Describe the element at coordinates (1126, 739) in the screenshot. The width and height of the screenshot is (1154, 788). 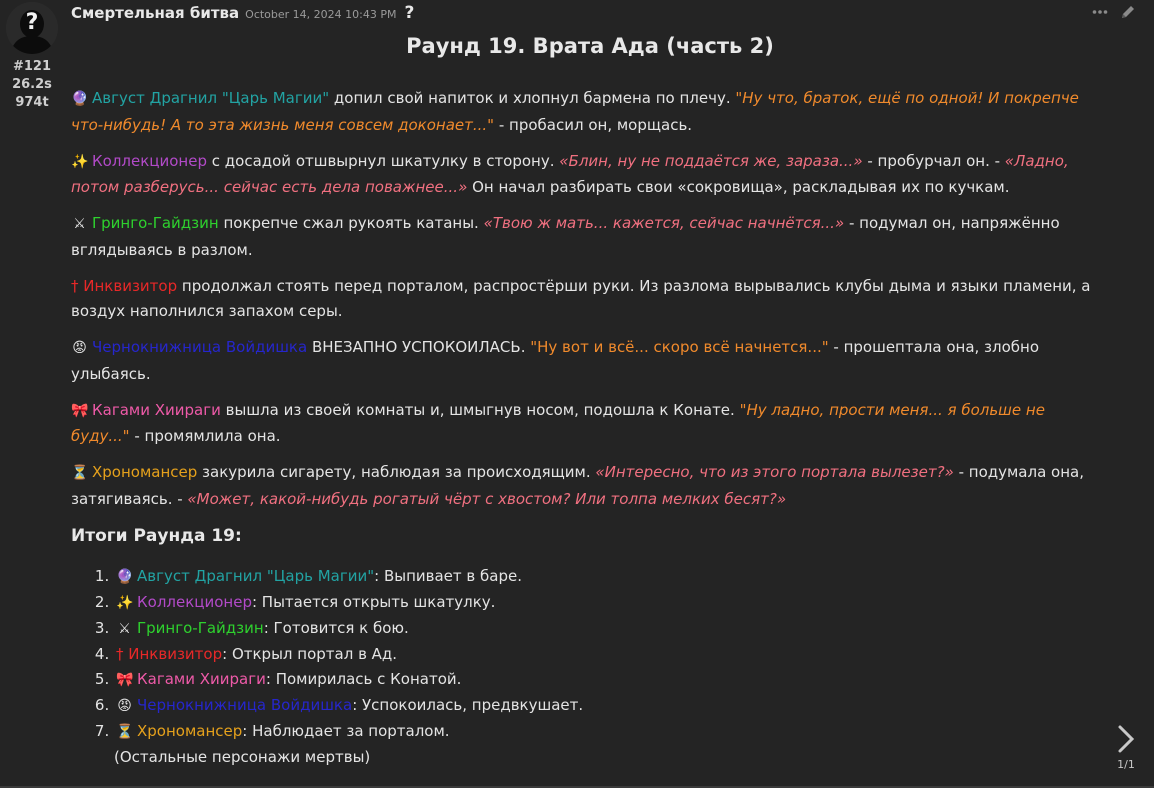
I see `next-chevron-icon` at that location.